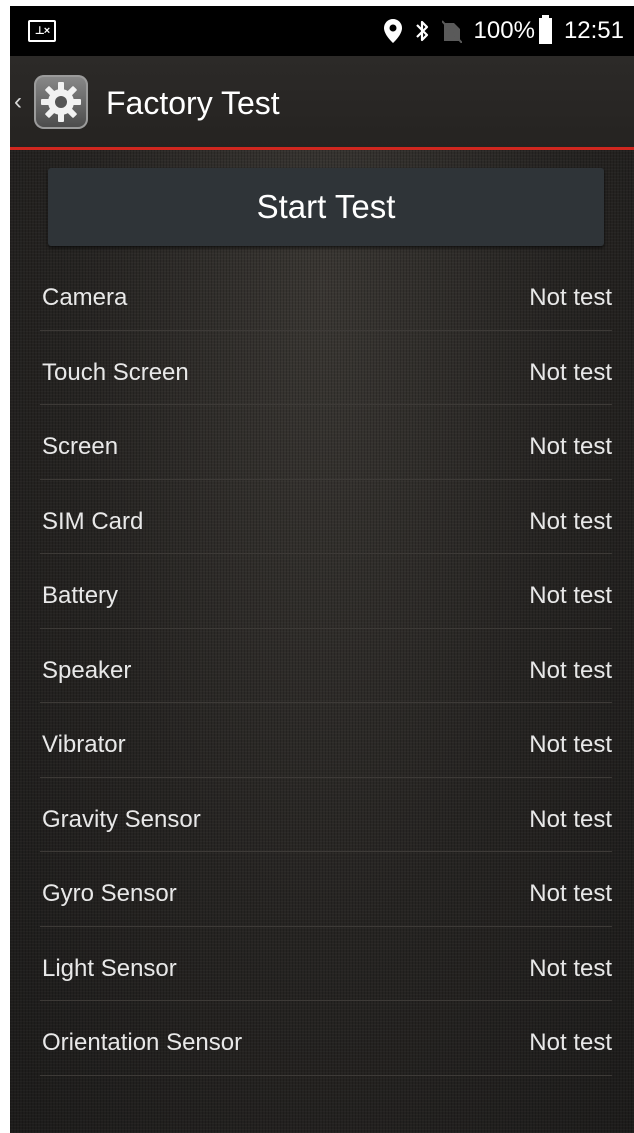 The width and height of the screenshot is (634, 1133). What do you see at coordinates (326, 1038) in the screenshot?
I see `list-item: Orientation Sensor Not test` at bounding box center [326, 1038].